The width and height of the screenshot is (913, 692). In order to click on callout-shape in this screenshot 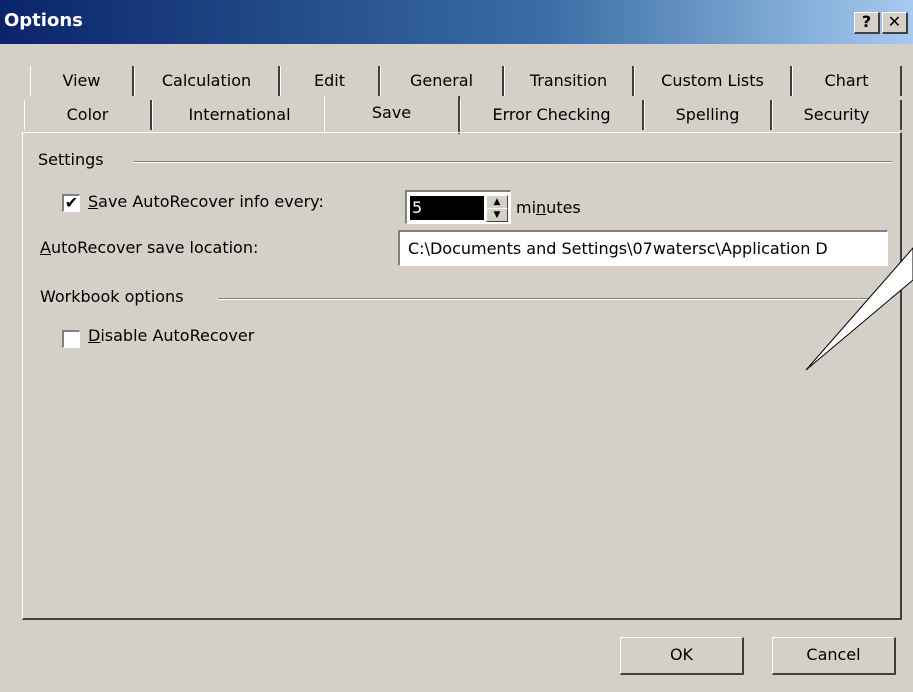, I will do `click(859, 309)`.